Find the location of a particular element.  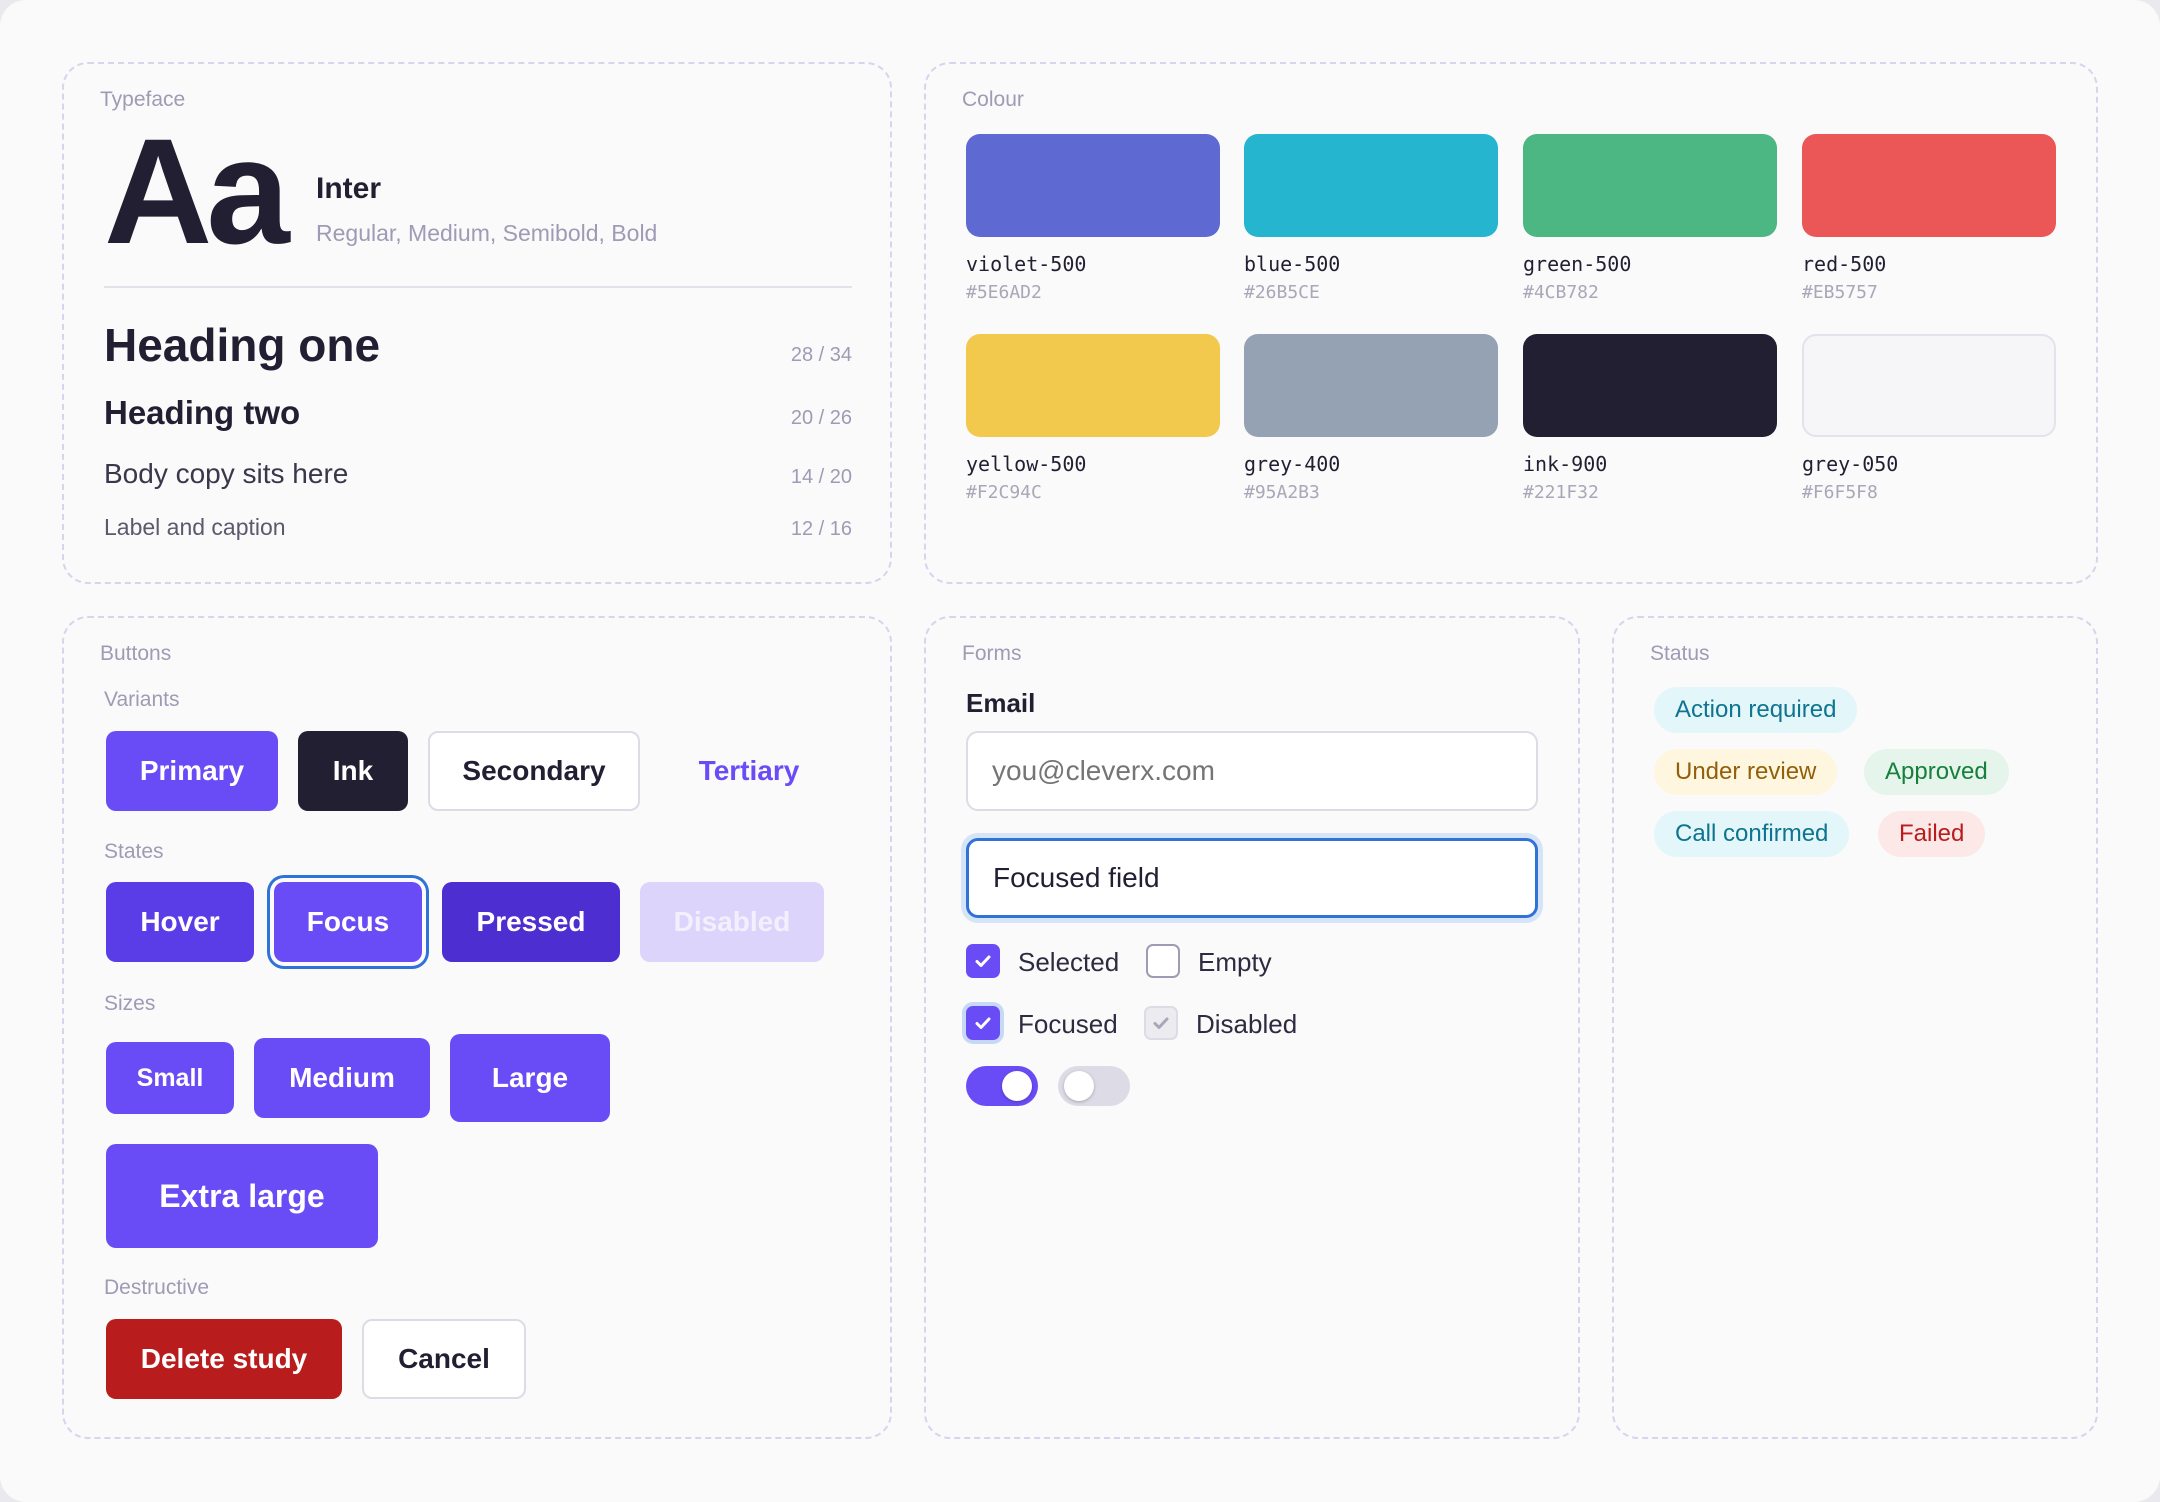

focused-field-value: Focused field is located at coordinates (1076, 877).